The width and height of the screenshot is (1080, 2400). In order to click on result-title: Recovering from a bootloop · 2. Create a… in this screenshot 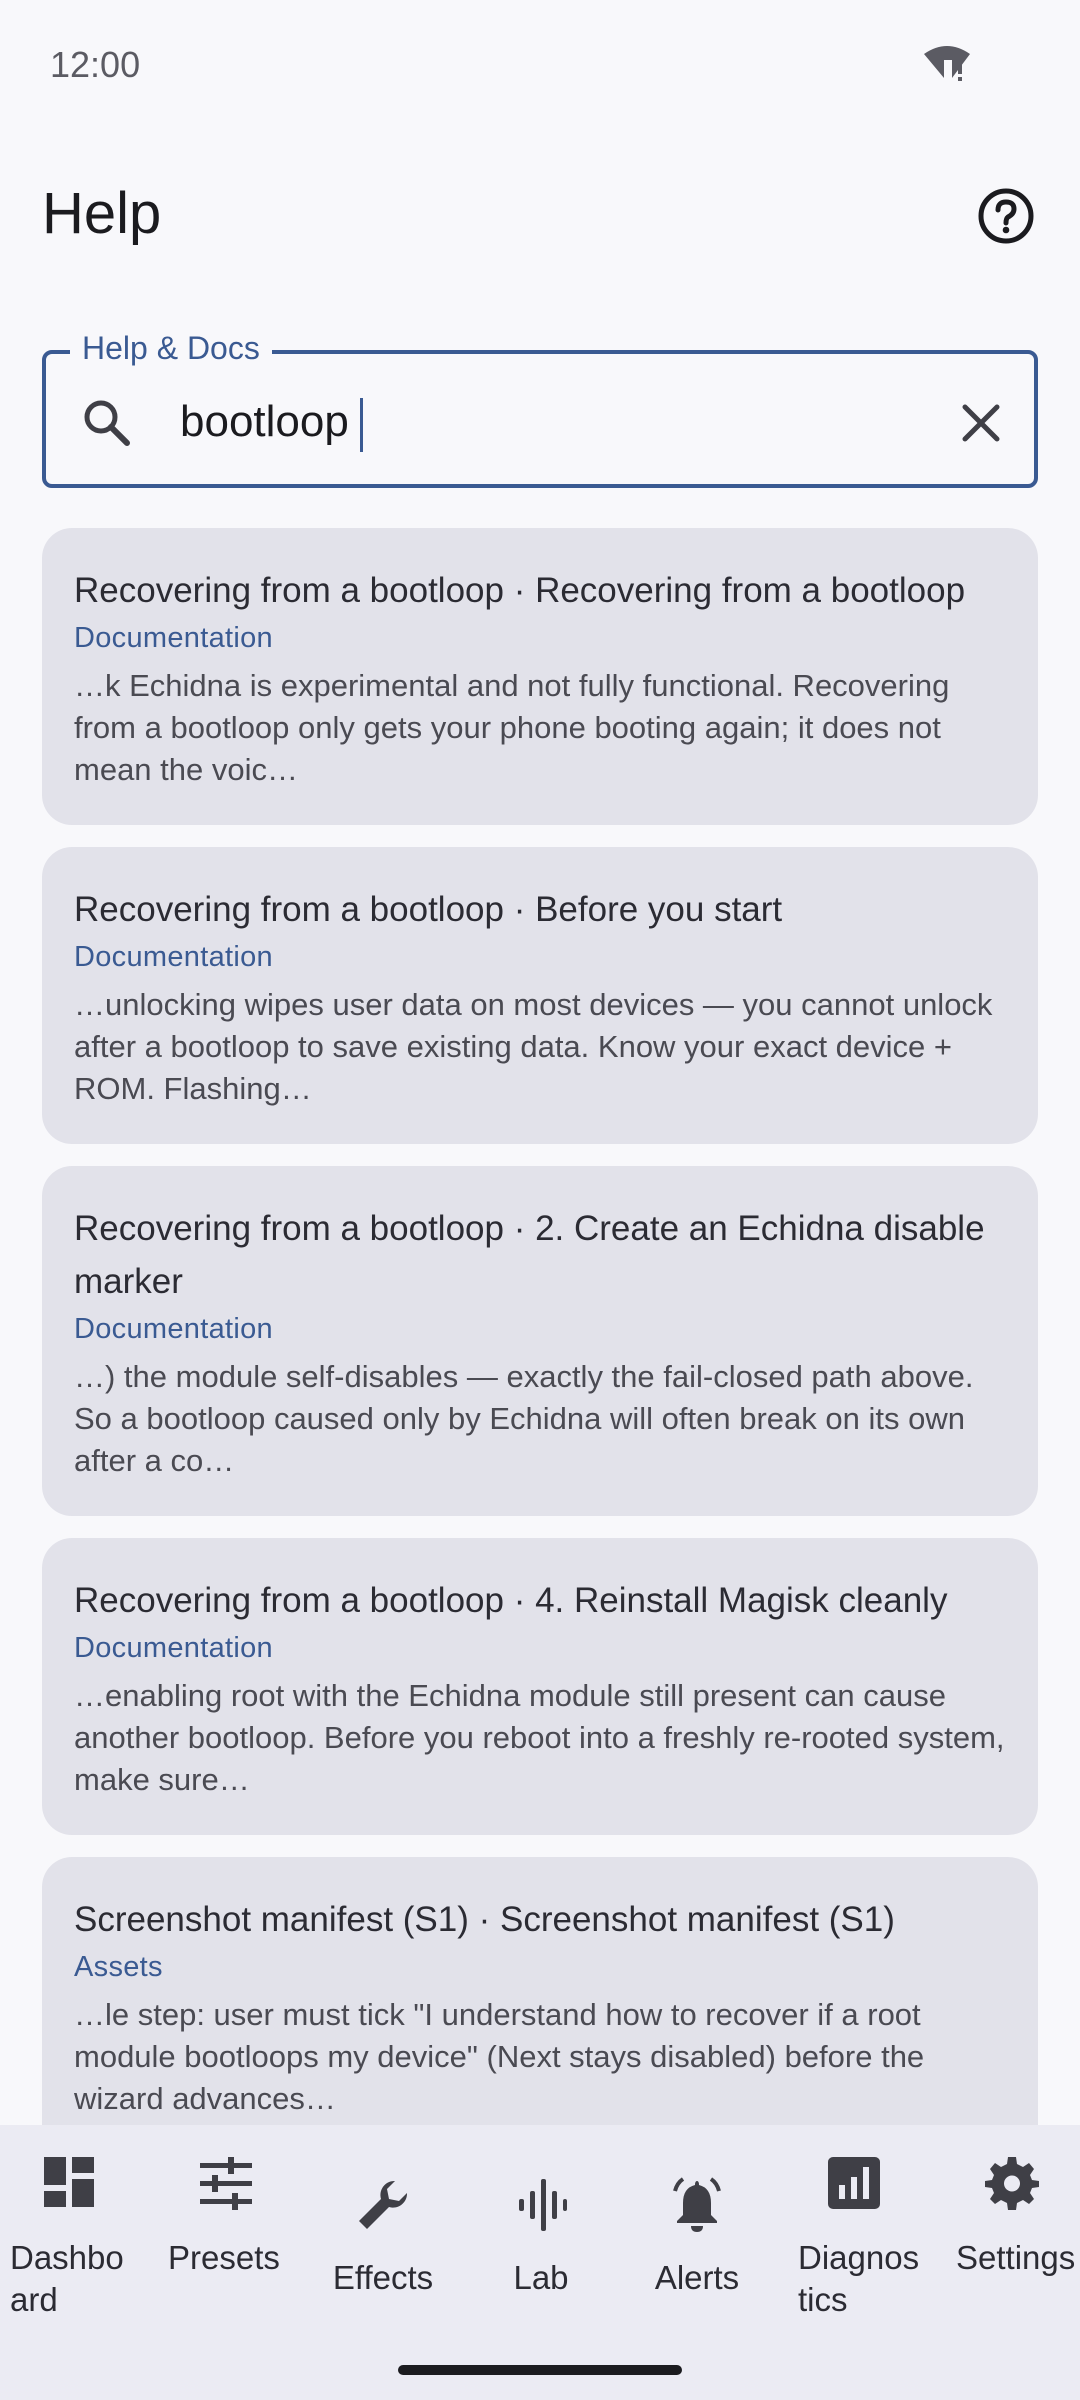, I will do `click(529, 1255)`.